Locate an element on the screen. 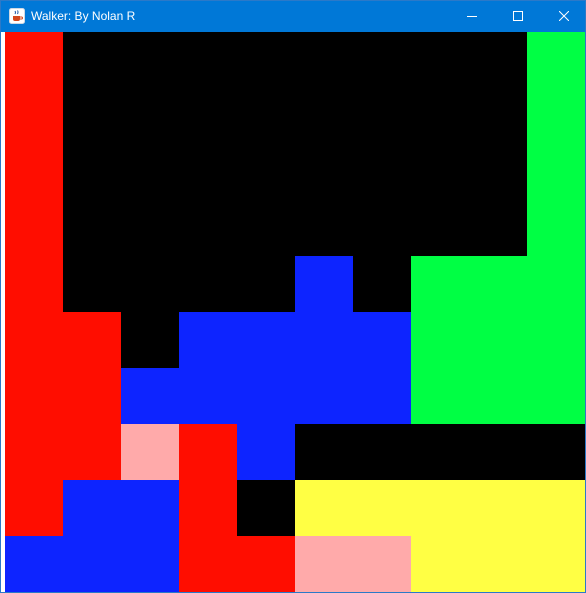 This screenshot has height=593, width=586. window-title: Walker: By Nolan R is located at coordinates (83, 16).